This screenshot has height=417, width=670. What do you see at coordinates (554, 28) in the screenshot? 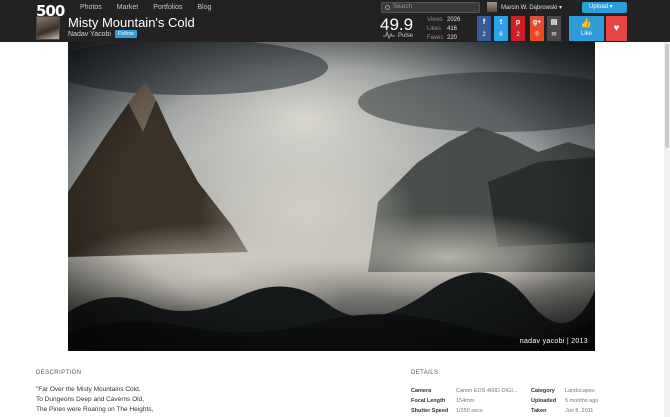
I see `share-email-button: ▤ ✉` at bounding box center [554, 28].